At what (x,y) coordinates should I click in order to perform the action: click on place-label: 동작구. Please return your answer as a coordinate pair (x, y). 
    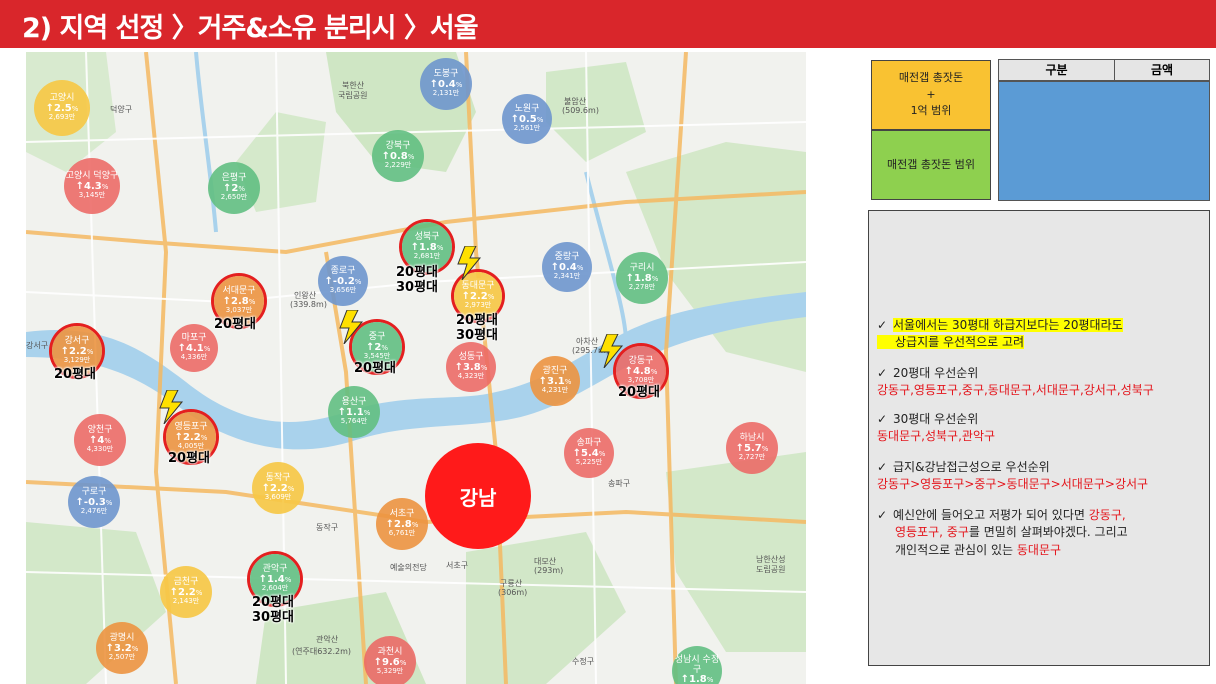
    Looking at the image, I should click on (327, 527).